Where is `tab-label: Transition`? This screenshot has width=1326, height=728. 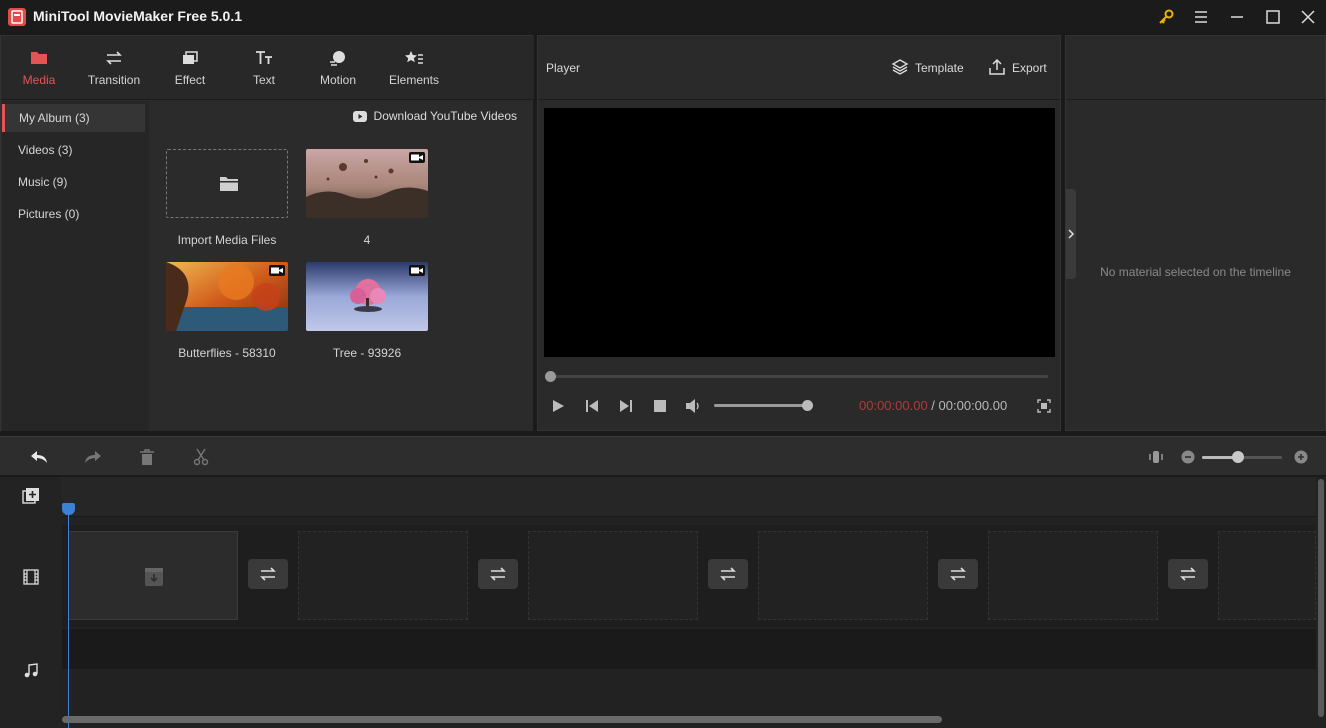
tab-label: Transition is located at coordinates (114, 80).